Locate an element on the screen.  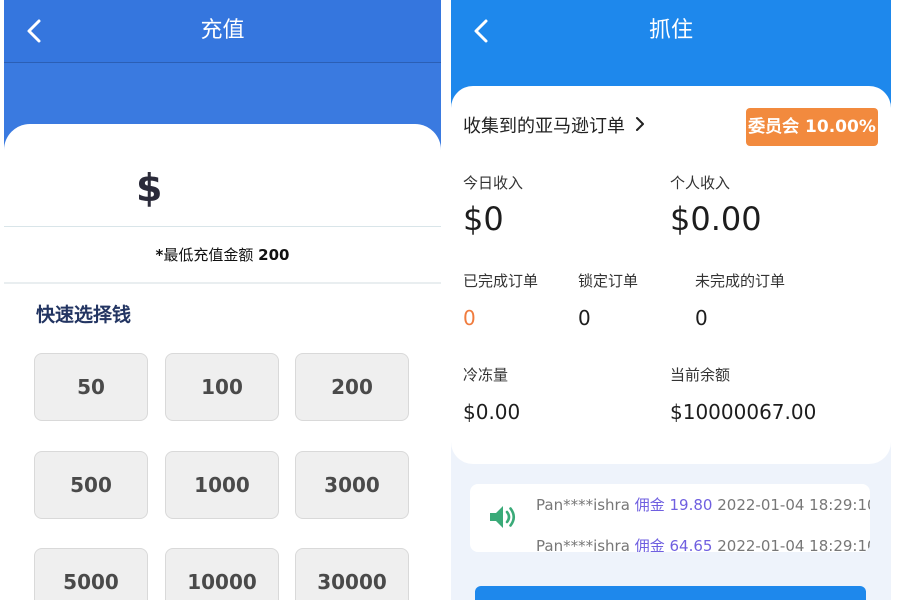
amazon-orders-label: 收集到的亚马逊订单 is located at coordinates (544, 126).